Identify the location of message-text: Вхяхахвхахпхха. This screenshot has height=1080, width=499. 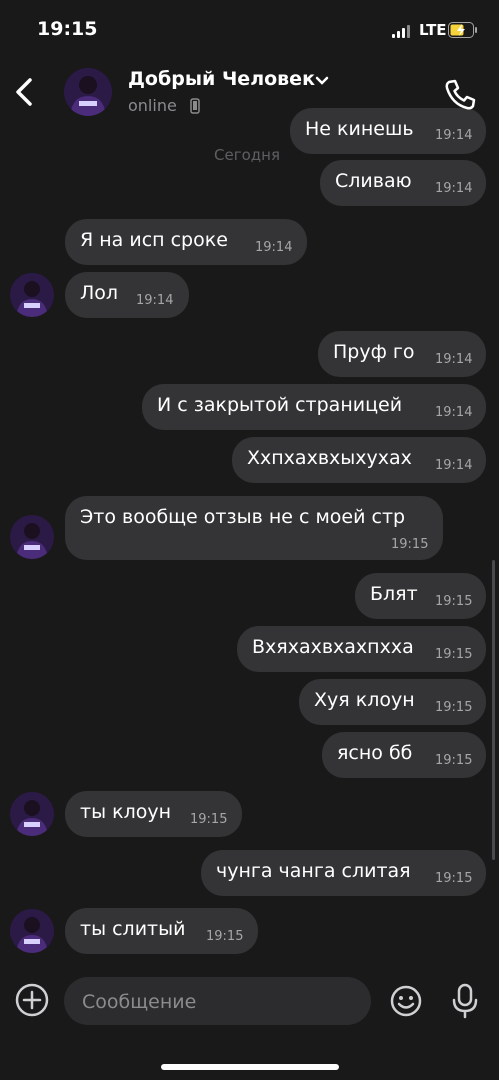
(333, 647).